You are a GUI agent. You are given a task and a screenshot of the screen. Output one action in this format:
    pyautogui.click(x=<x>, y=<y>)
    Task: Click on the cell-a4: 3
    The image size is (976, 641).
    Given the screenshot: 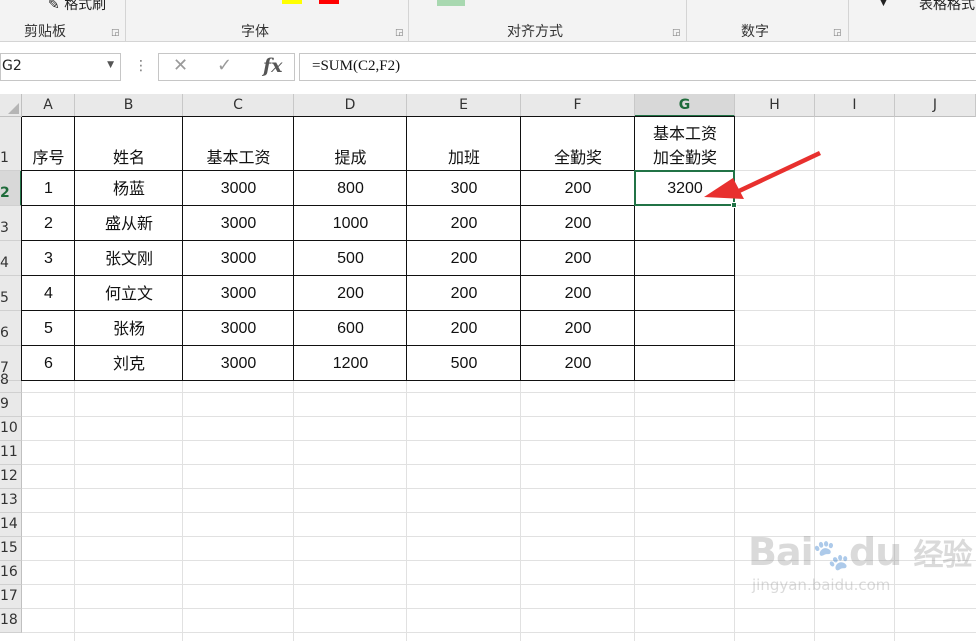 What is the action you would take?
    pyautogui.click(x=48, y=258)
    